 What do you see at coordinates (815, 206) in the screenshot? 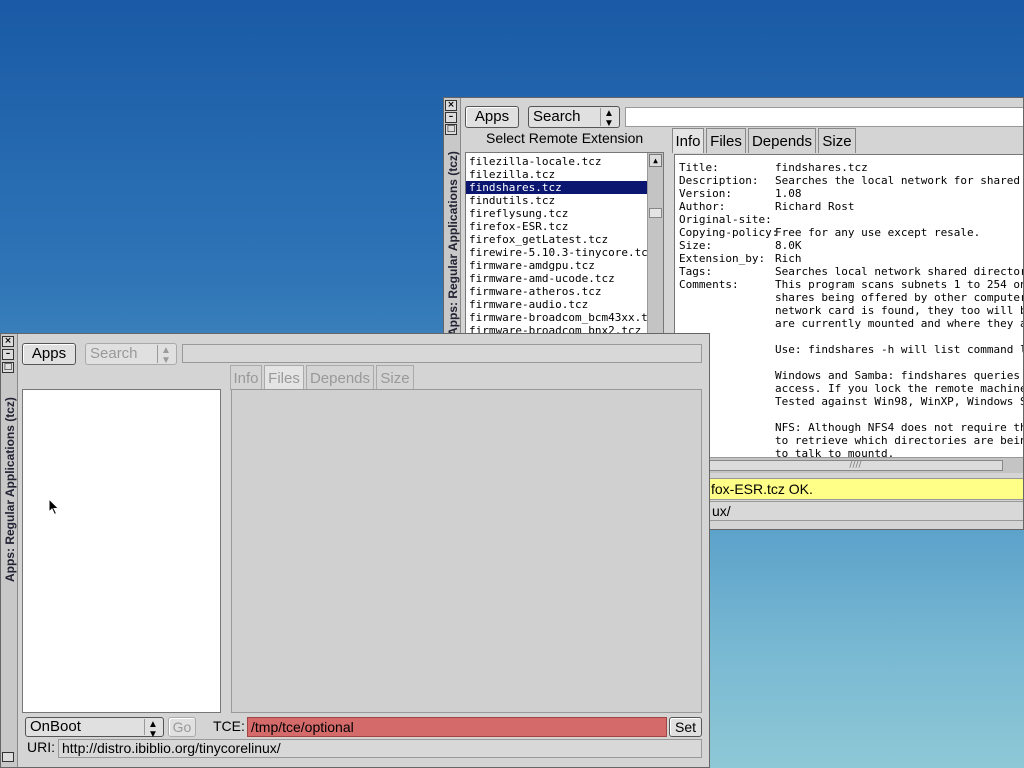
I see `info-value: Richard Rost` at bounding box center [815, 206].